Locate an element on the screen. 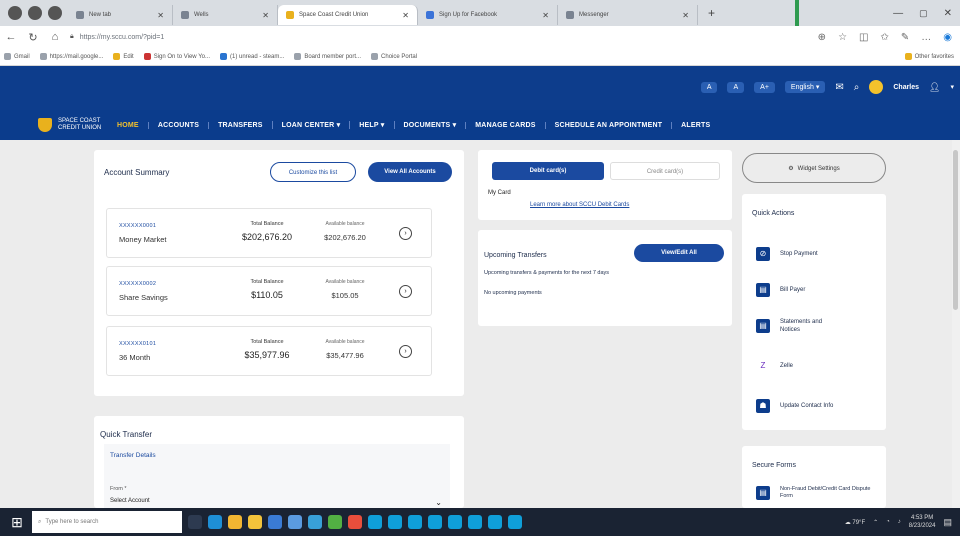 This screenshot has height=536, width=960. browser-tab: New tab ✕ is located at coordinates (120, 15).